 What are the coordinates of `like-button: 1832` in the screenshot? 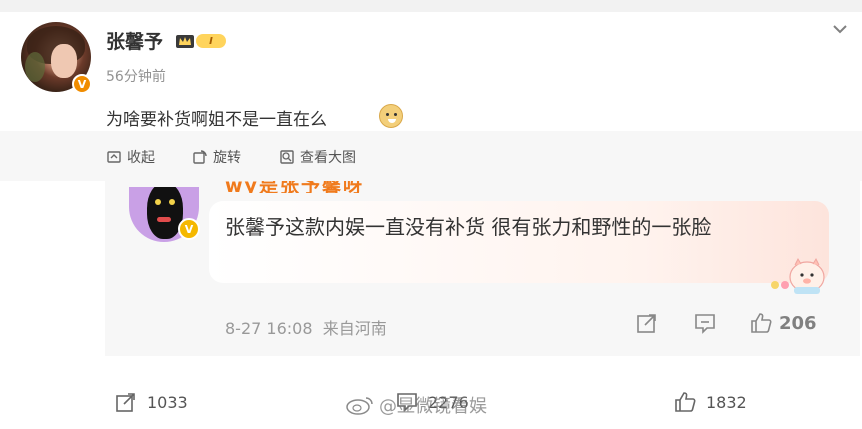 It's located at (710, 402).